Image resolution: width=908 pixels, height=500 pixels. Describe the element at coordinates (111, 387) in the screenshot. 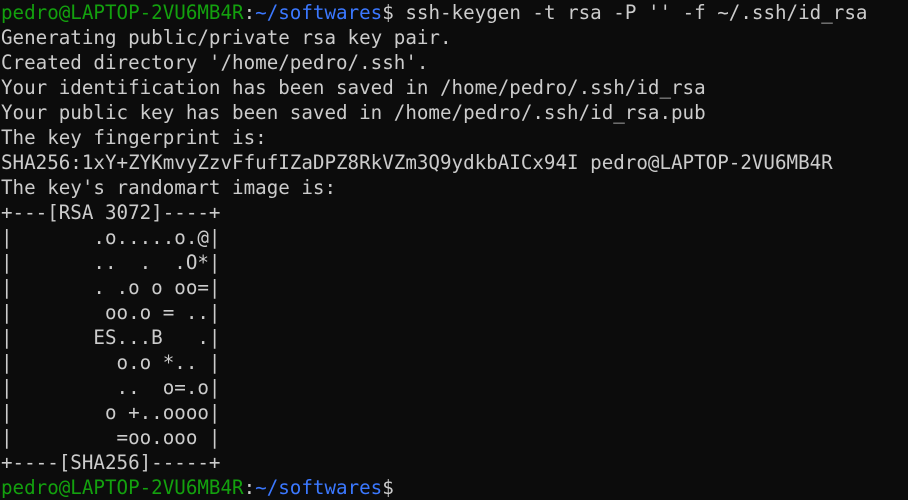

I see `randomart-row: | .. o=.o|` at that location.